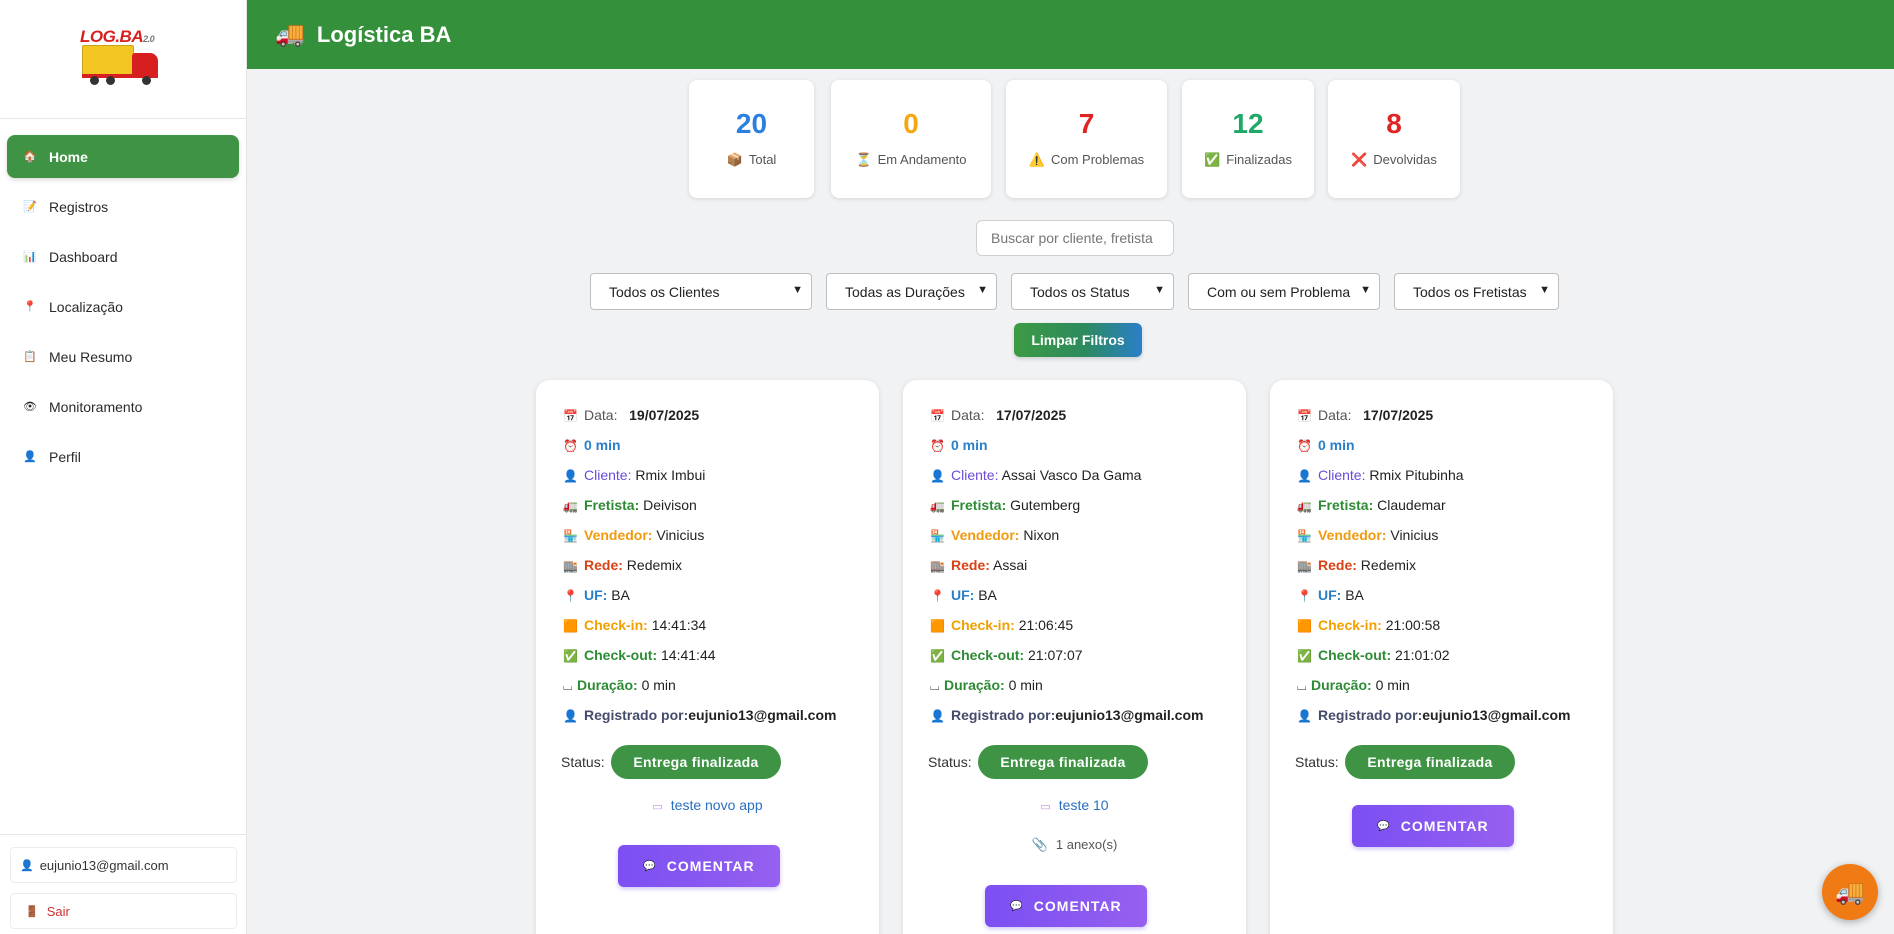  I want to click on sidebar-item-localizacao: 📍 Localização, so click(123, 306).